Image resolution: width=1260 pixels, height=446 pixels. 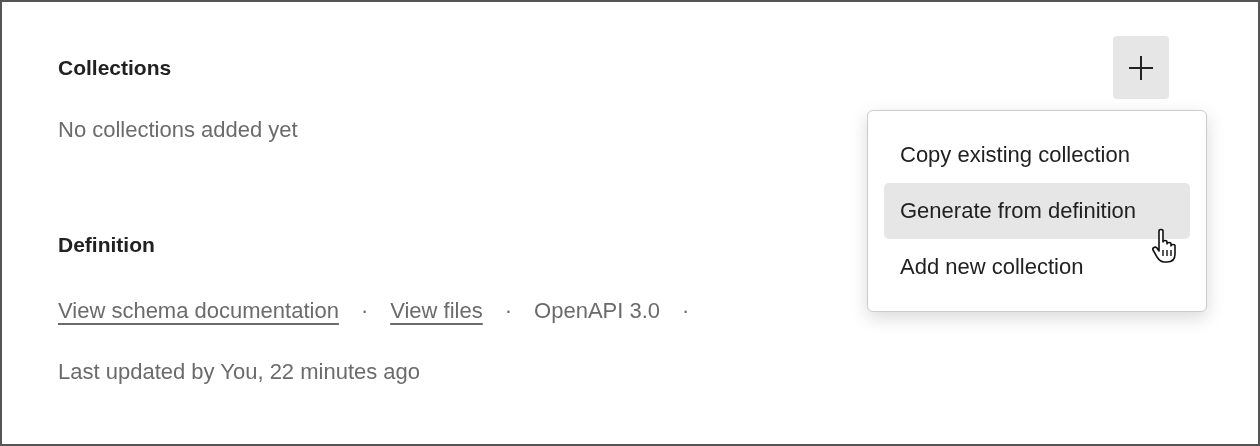 I want to click on empty-text: No collections added yet, so click(x=178, y=130).